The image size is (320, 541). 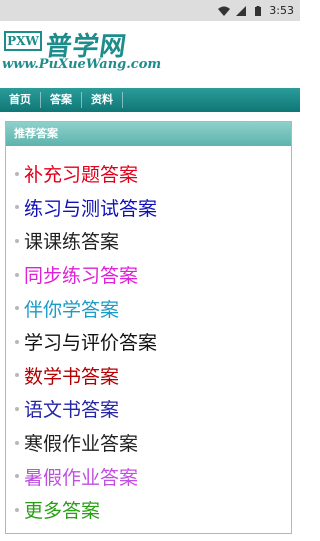 I want to click on list-item: 寒假作业答案, so click(x=148, y=443).